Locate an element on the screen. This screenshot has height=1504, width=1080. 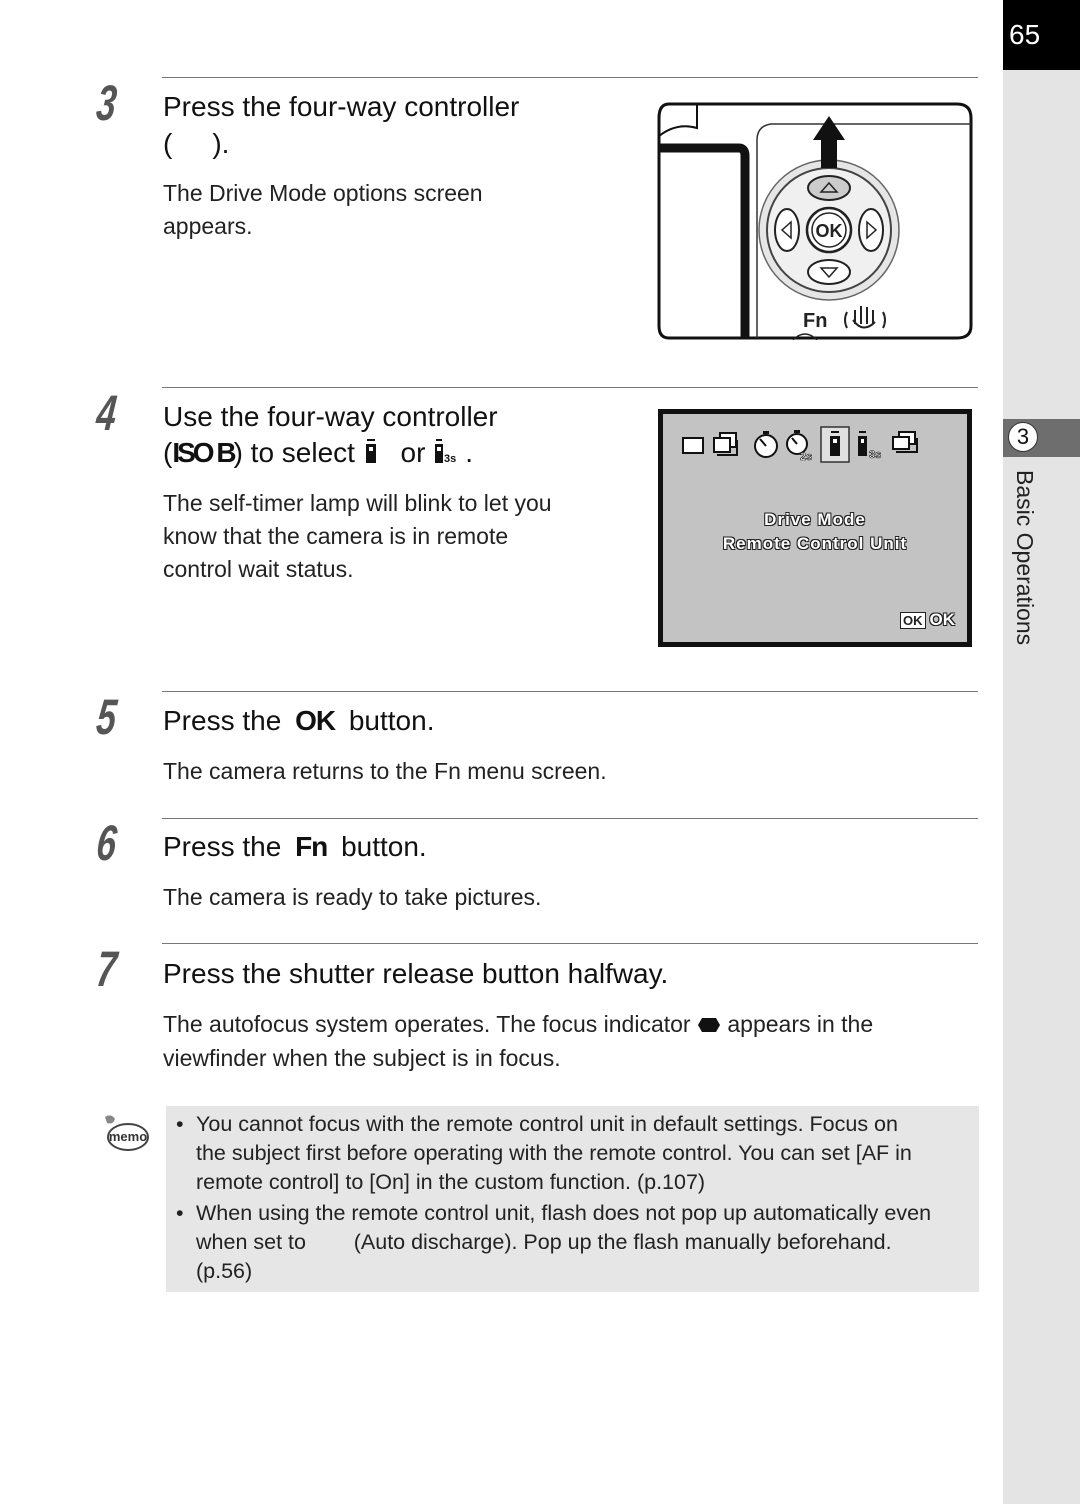
body-line: The camera is ready to take pictures. is located at coordinates (352, 897).